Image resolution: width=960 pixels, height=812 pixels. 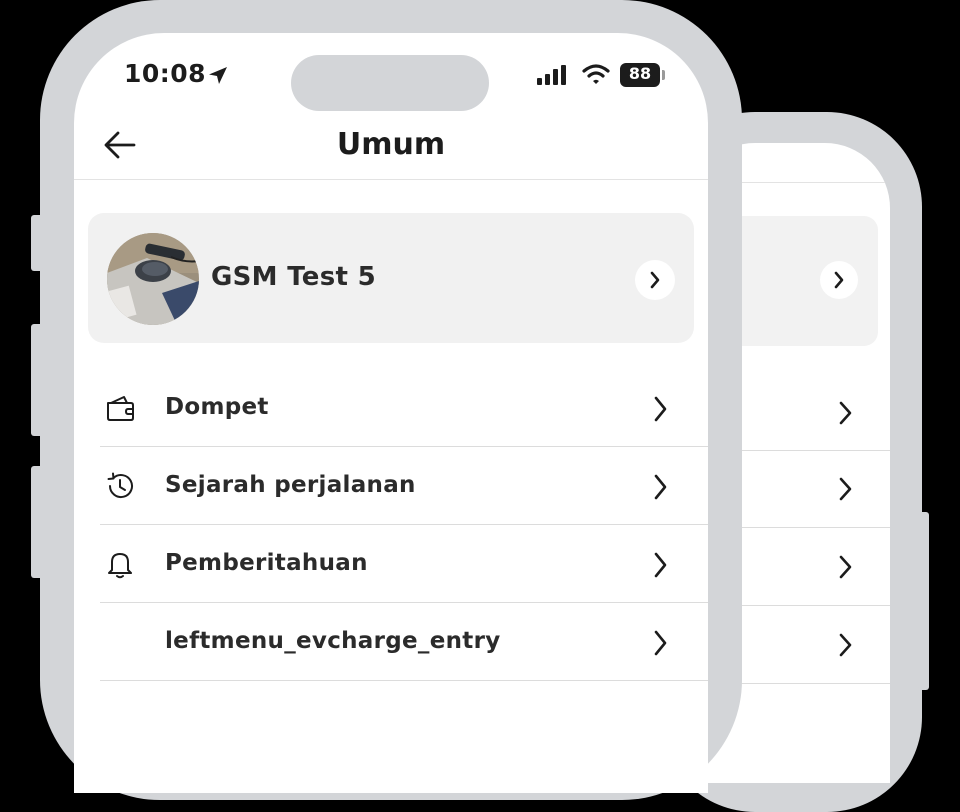 I want to click on location-arrow-icon, so click(x=218, y=75).